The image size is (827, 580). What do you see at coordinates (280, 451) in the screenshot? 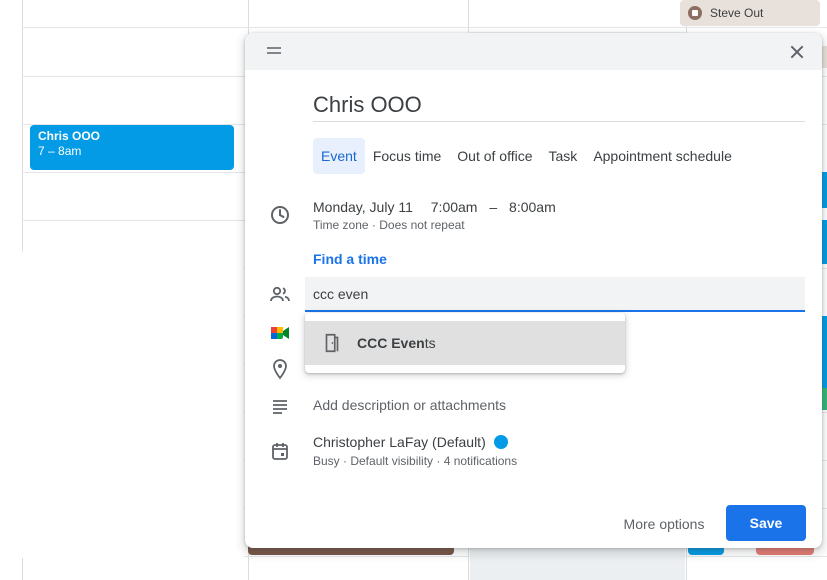
I see `calendar-icon` at bounding box center [280, 451].